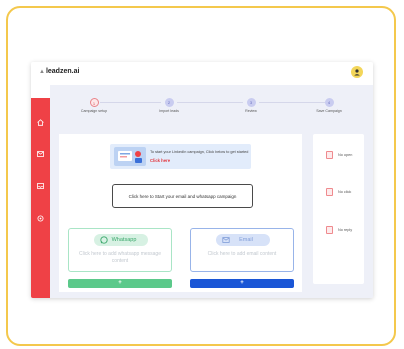 The height and width of the screenshot is (349, 404). What do you see at coordinates (130, 156) in the screenshot?
I see `banner-illustration` at bounding box center [130, 156].